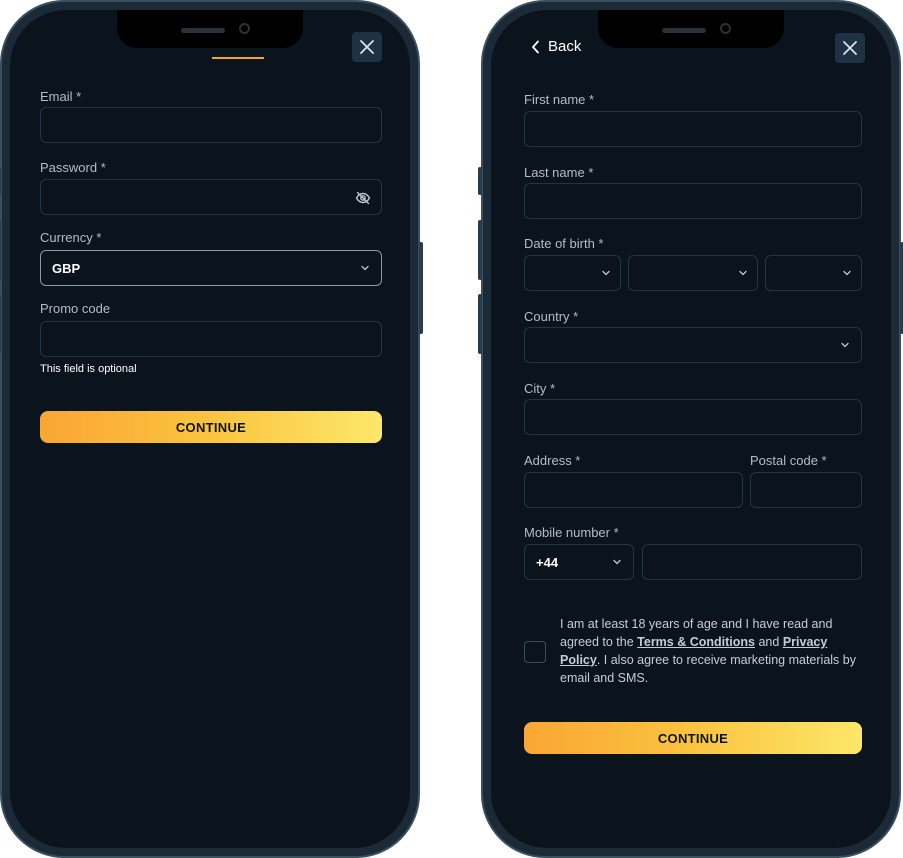 This screenshot has width=903, height=858. What do you see at coordinates (752, 562) in the screenshot?
I see `mobile-number-field` at bounding box center [752, 562].